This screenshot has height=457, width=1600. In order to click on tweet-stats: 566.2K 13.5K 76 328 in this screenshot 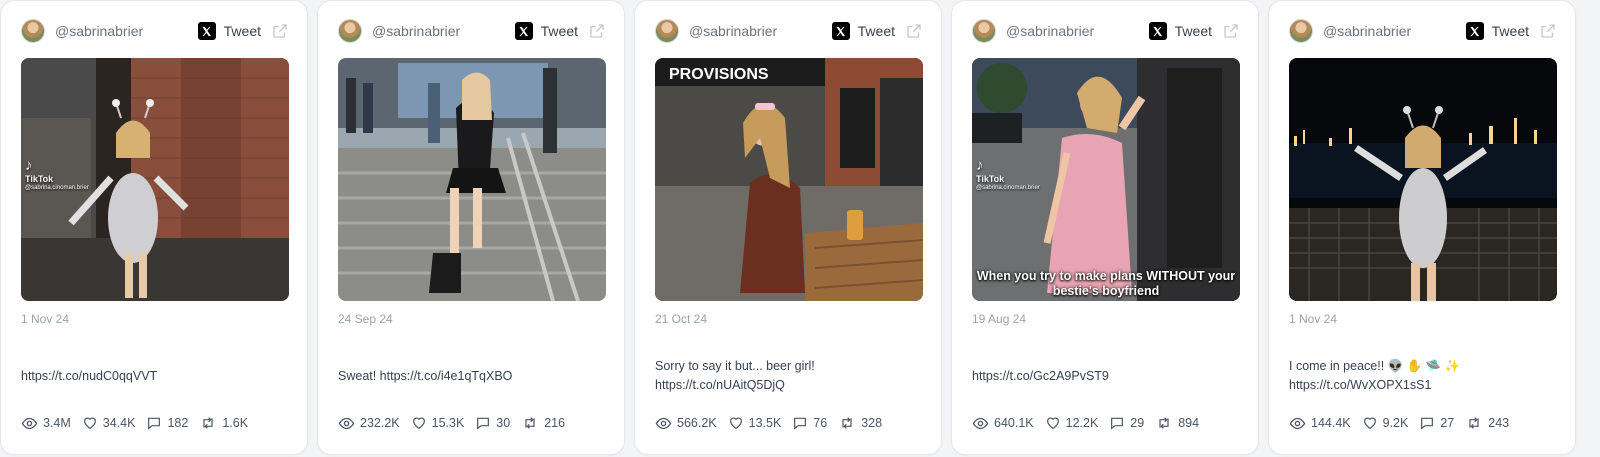, I will do `click(774, 423)`.